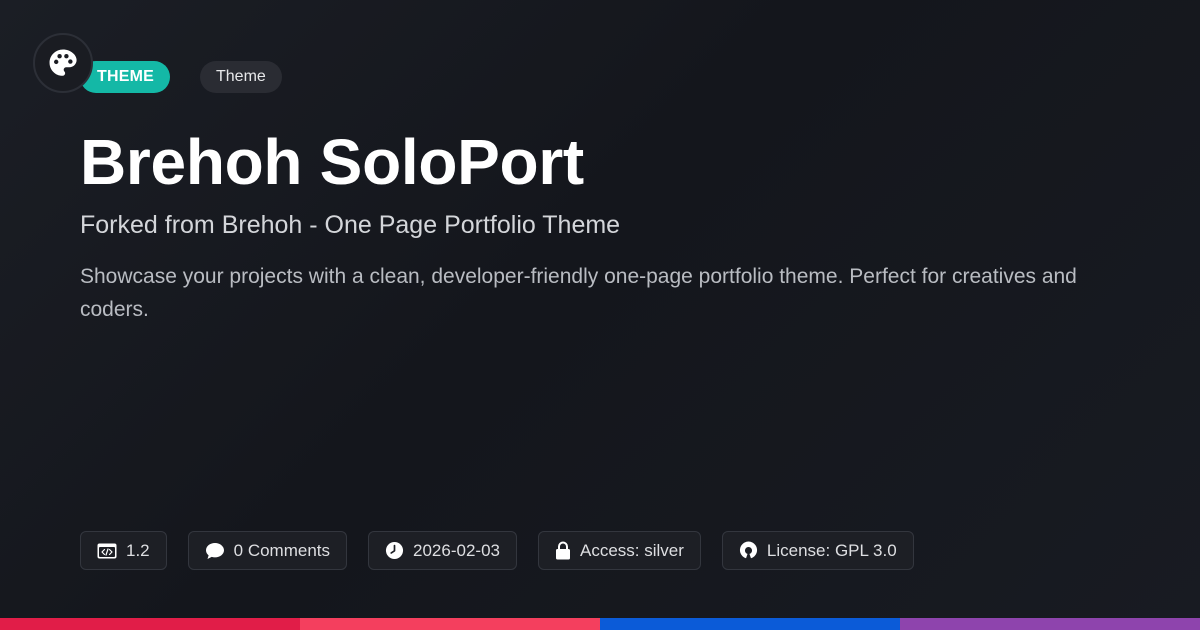 This screenshot has height=630, width=1200. I want to click on license-chip: License: GPL 3.0, so click(817, 550).